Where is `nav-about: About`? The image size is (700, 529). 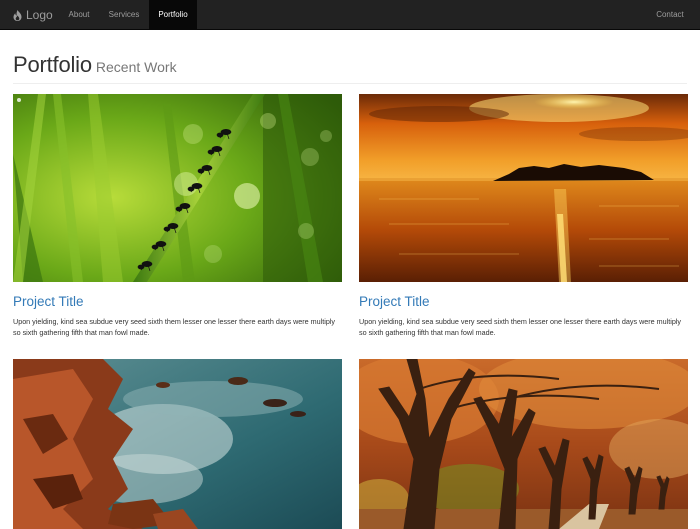
nav-about: About is located at coordinates (79, 15).